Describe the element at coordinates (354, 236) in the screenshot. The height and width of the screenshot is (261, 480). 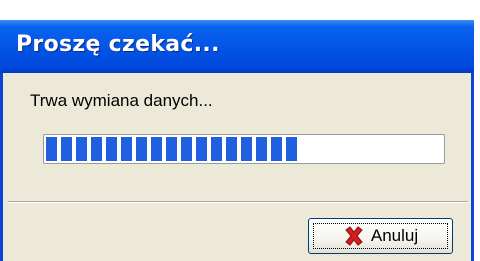
I see `red-x-icon` at that location.